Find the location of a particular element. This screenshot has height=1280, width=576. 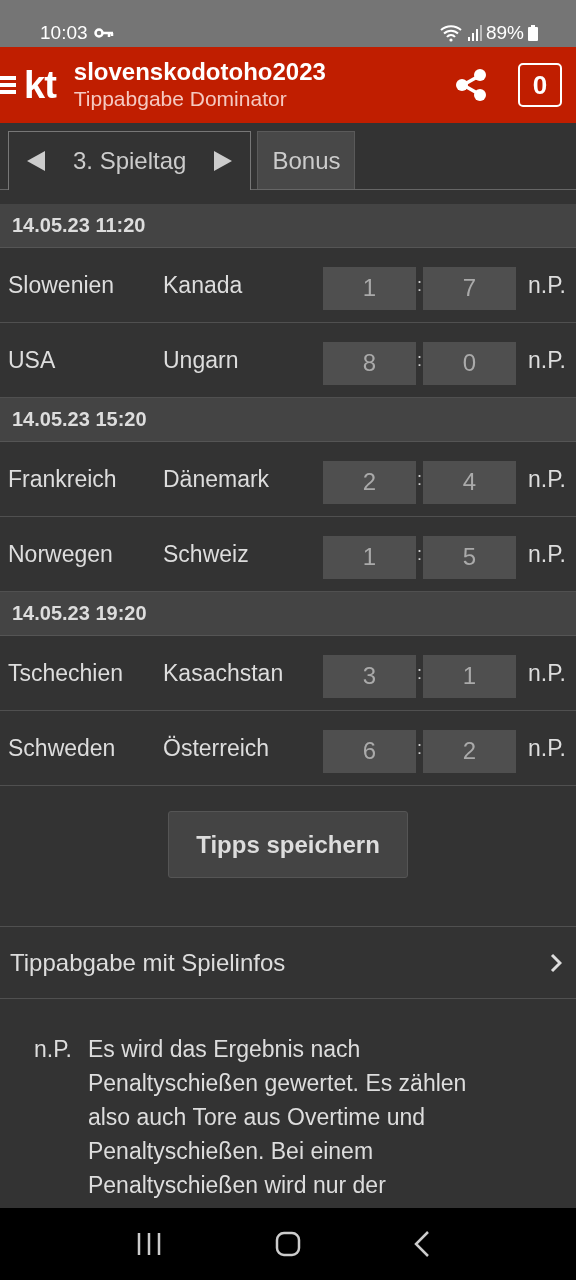

score-input: 6 is located at coordinates (369, 751).